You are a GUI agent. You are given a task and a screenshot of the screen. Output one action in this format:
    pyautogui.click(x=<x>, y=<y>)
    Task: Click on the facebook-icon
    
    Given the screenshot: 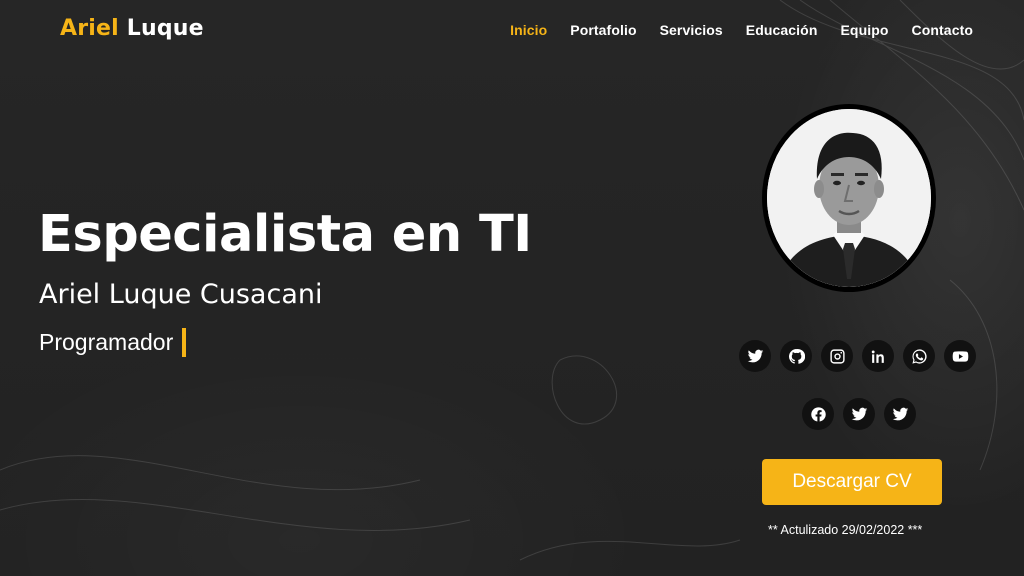 What is the action you would take?
    pyautogui.click(x=818, y=414)
    